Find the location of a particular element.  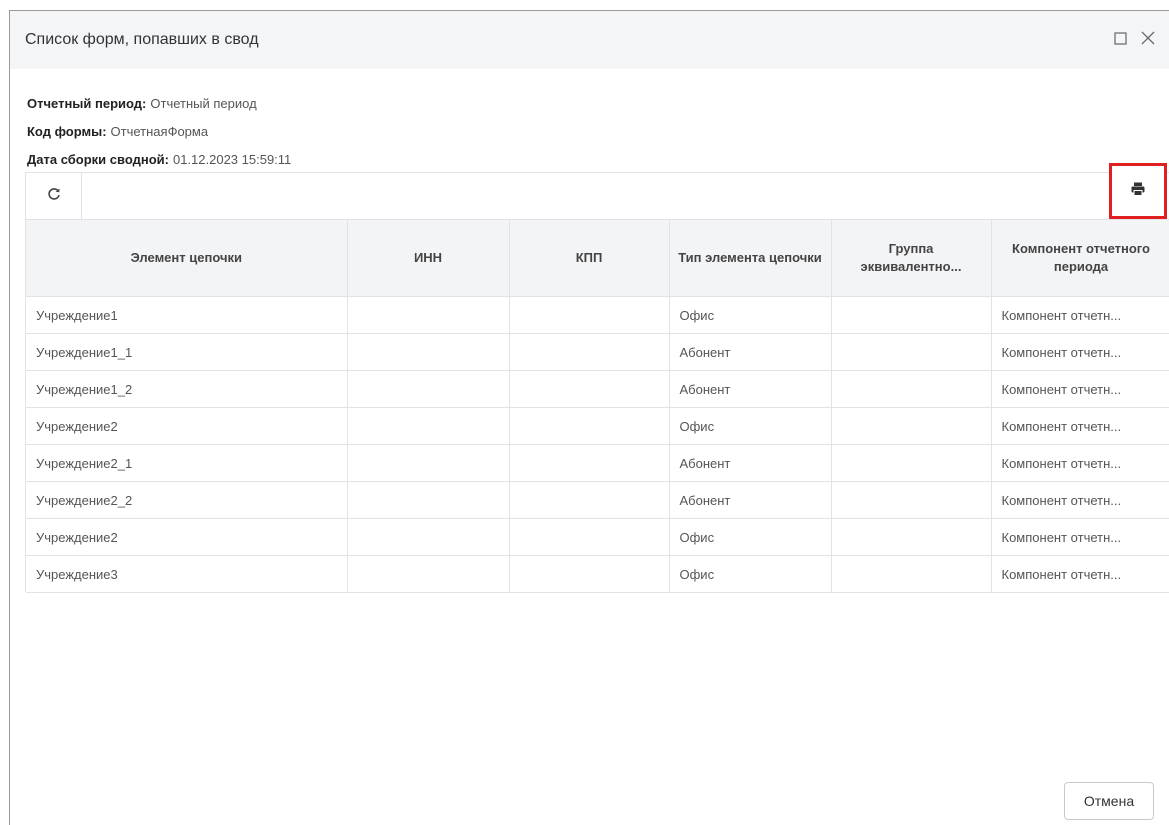

period-row: Отчетный период is located at coordinates (159, 104).